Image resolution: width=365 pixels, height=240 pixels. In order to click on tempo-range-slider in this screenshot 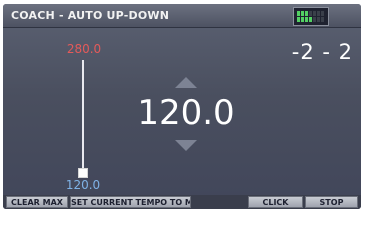, I will do `click(83, 119)`.